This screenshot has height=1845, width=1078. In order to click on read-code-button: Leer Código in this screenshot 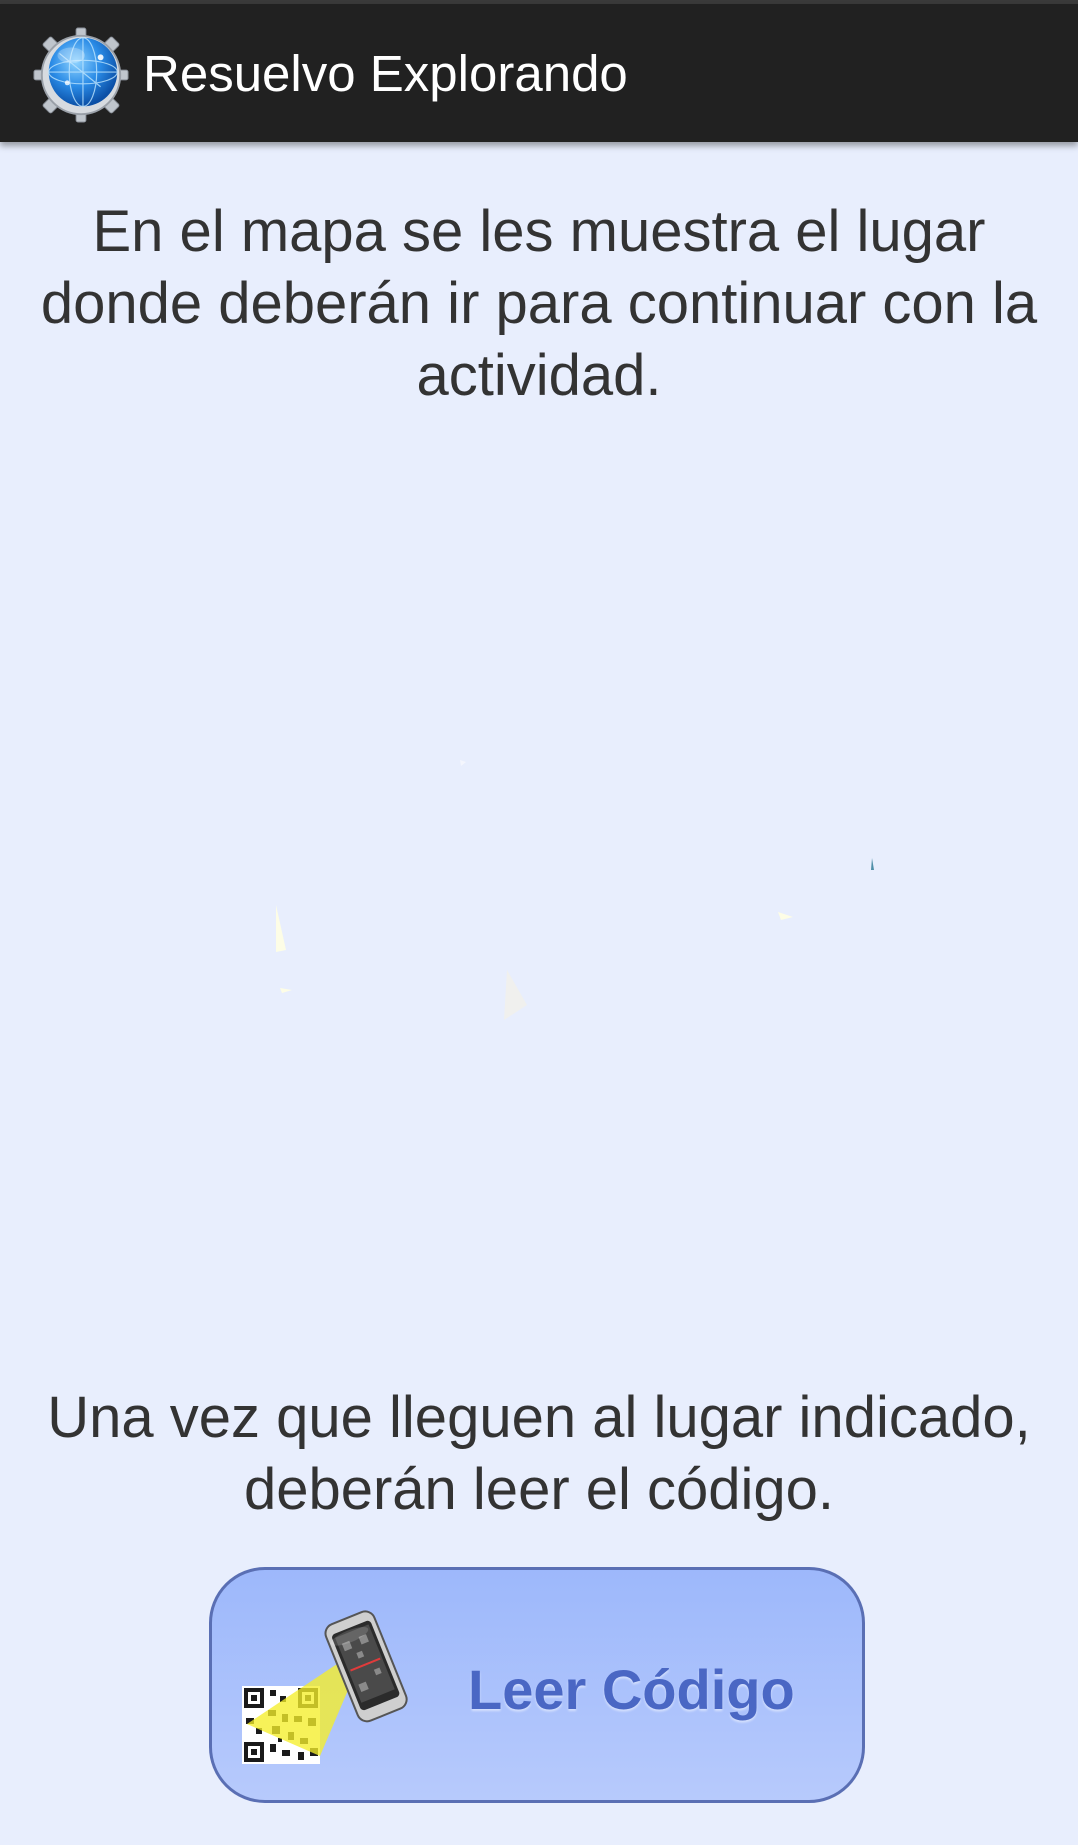, I will do `click(537, 1685)`.